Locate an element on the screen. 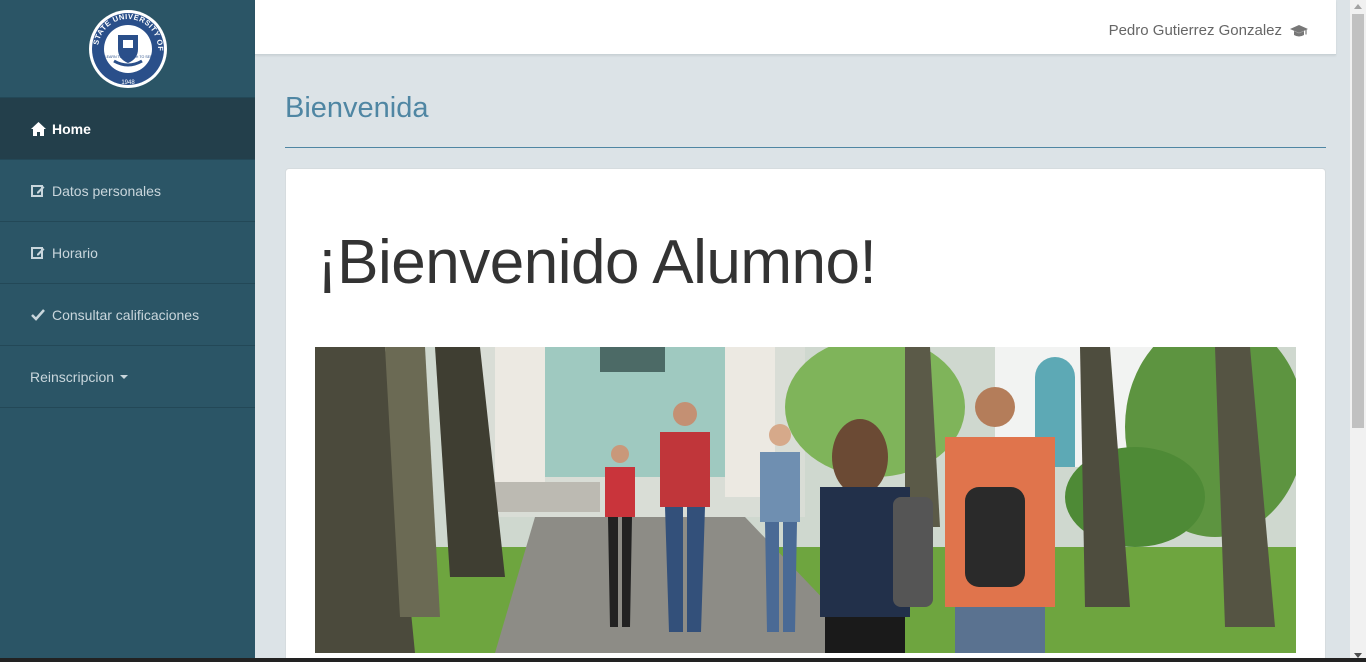  sidebar-item-label: Horario is located at coordinates (75, 252).